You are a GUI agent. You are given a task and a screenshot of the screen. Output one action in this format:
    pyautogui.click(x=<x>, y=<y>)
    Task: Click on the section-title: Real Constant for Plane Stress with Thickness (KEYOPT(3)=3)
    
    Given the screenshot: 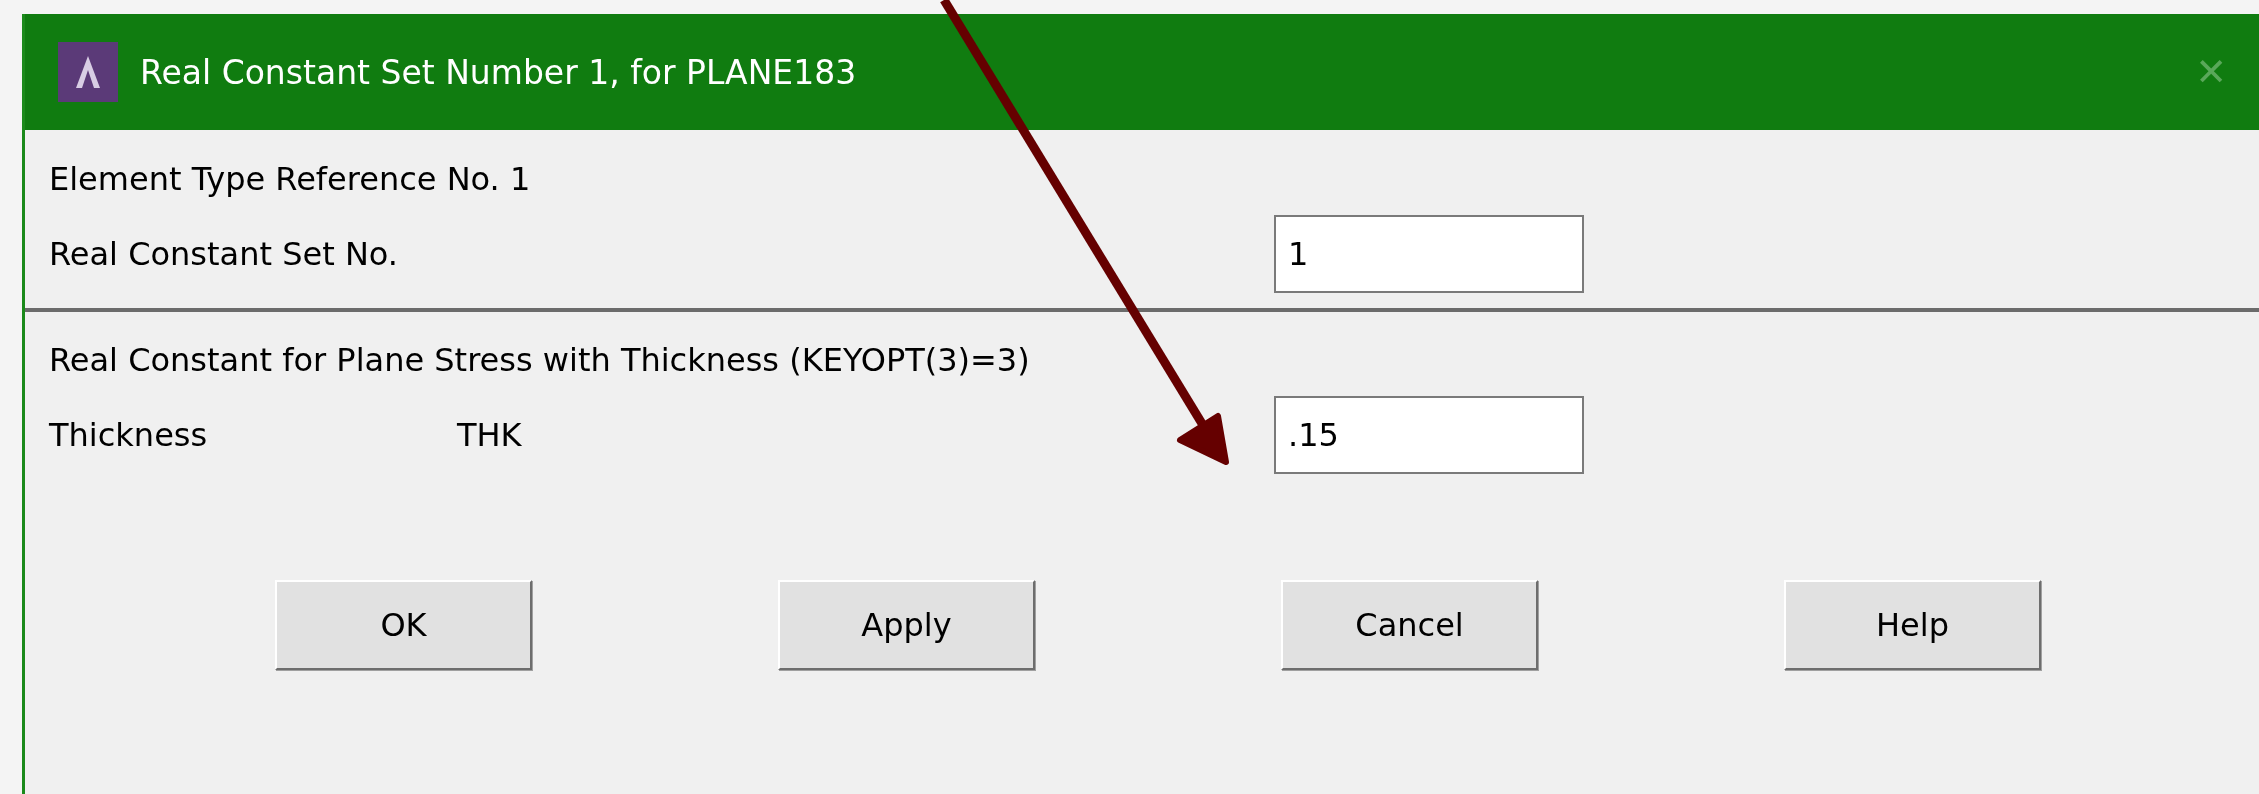 What is the action you would take?
    pyautogui.click(x=539, y=360)
    